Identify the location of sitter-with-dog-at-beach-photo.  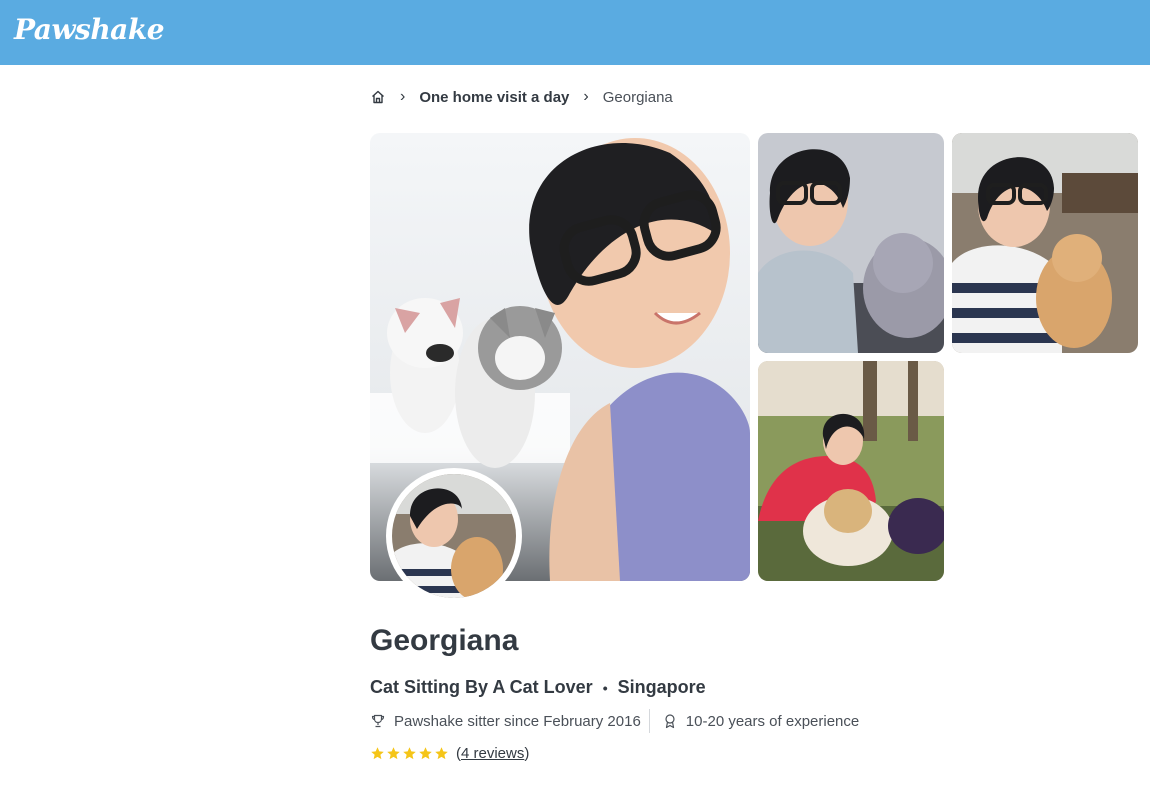
(851, 471).